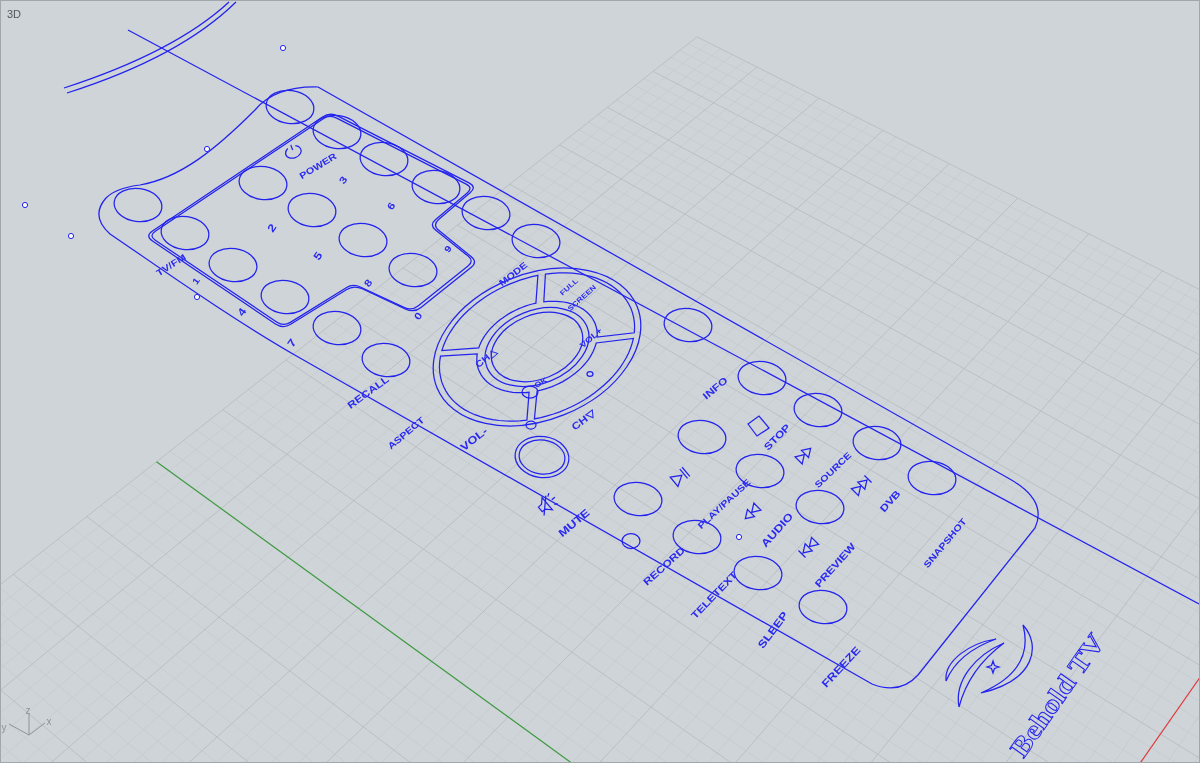 This screenshot has height=763, width=1200. What do you see at coordinates (418, 316) in the screenshot?
I see `key-number: 0` at bounding box center [418, 316].